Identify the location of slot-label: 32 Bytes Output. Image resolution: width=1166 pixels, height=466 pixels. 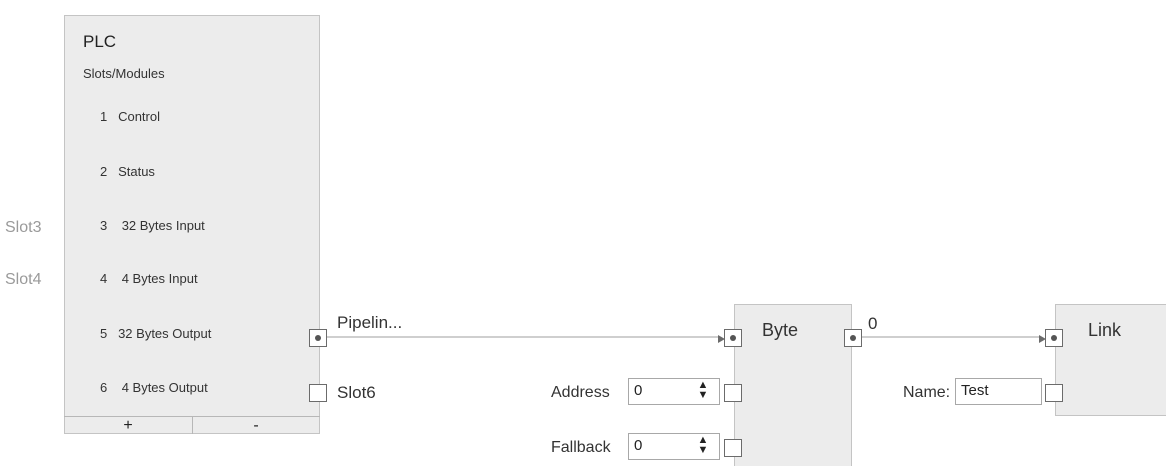
(165, 333).